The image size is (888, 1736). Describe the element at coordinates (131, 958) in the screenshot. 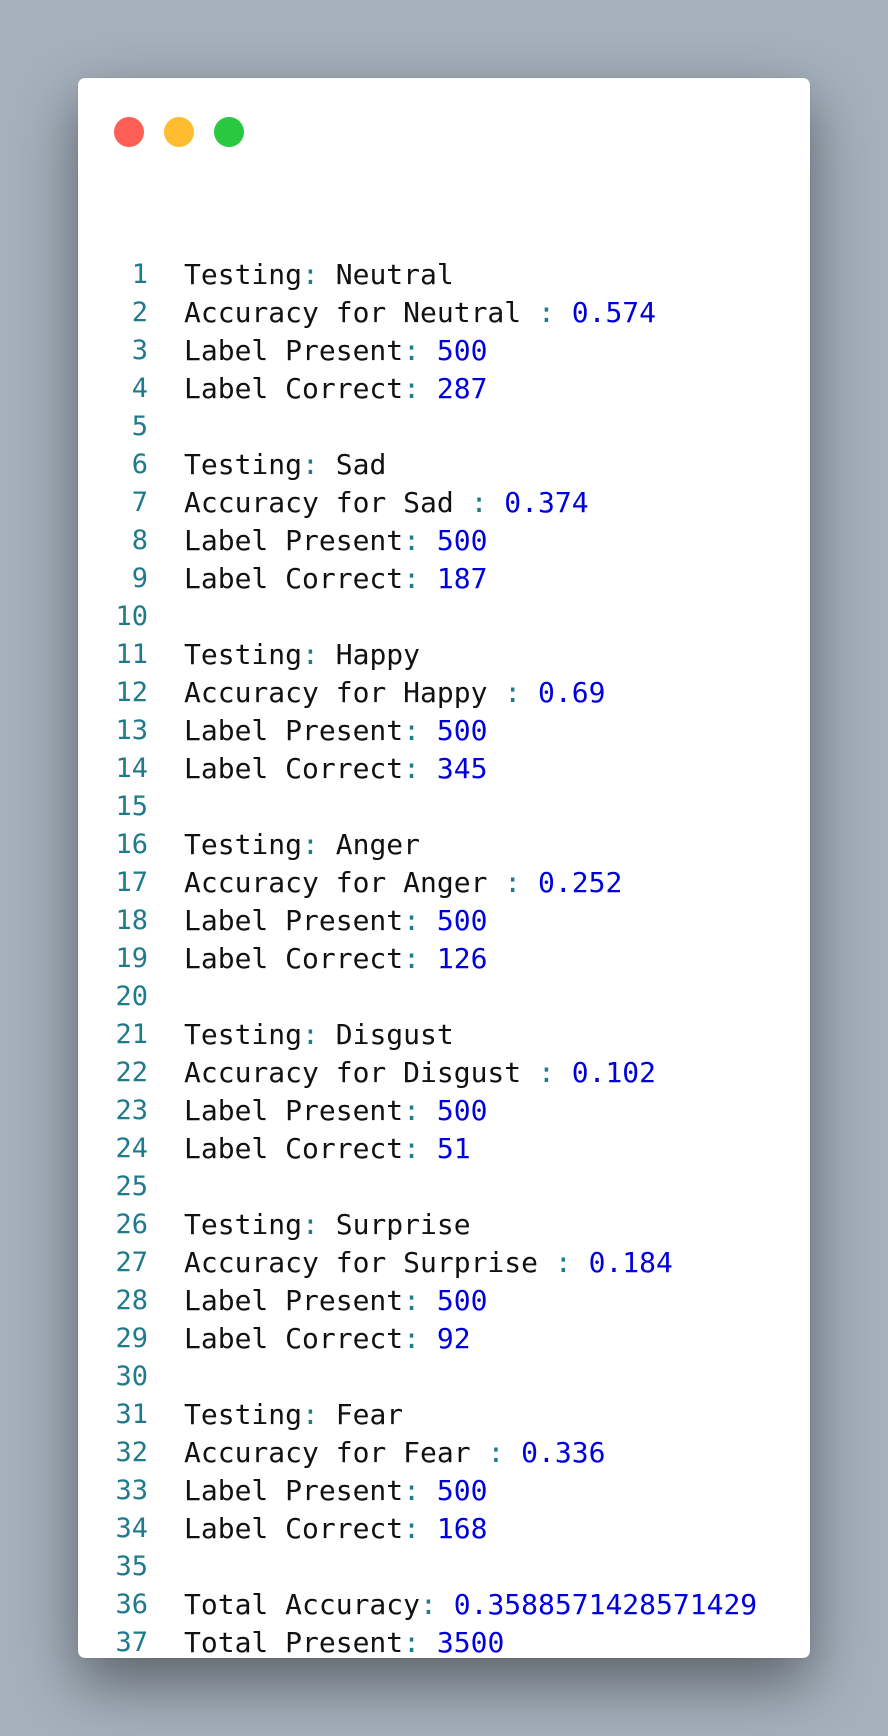

I see `line-number: 19` at that location.